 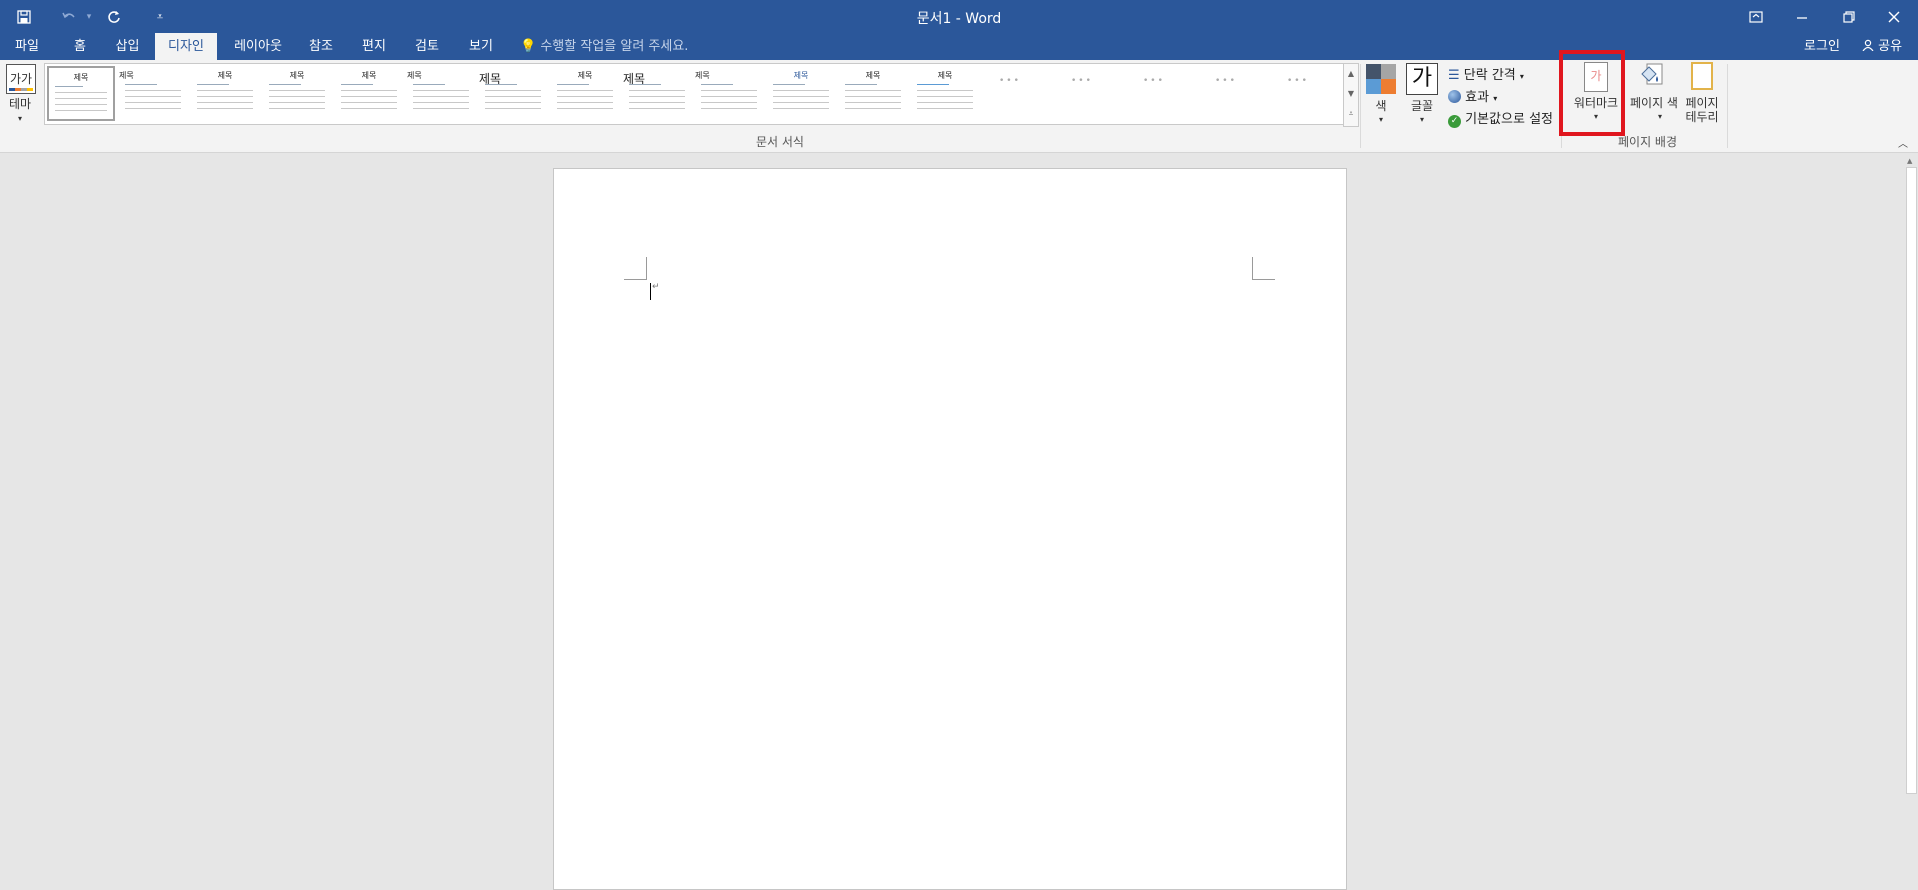 What do you see at coordinates (1903, 142) in the screenshot?
I see `collapse-ribbon-icon: ︿` at bounding box center [1903, 142].